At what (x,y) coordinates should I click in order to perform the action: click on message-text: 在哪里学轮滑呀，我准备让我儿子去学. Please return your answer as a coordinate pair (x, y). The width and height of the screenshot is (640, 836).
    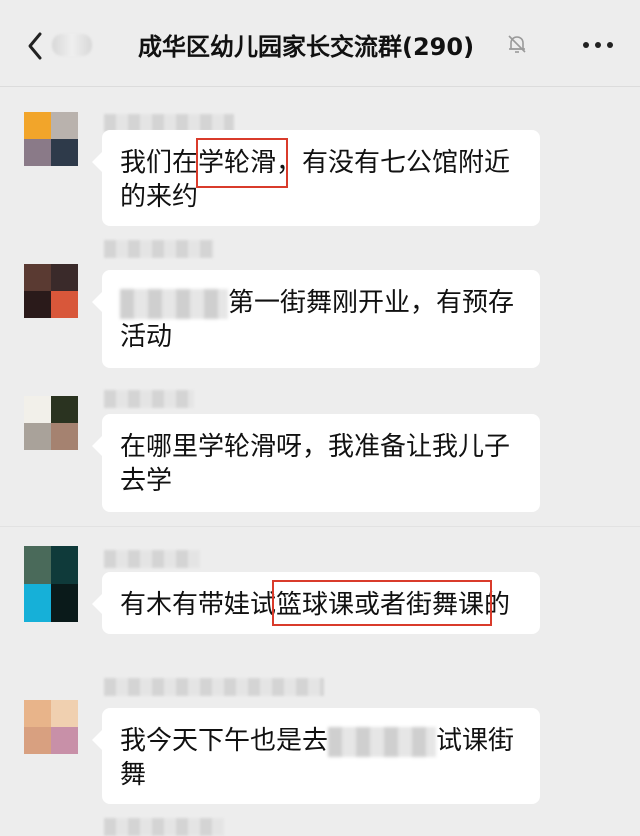
    Looking at the image, I should click on (315, 464).